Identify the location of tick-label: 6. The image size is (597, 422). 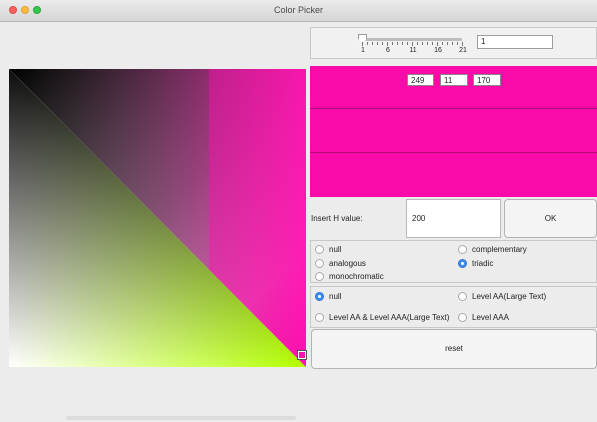
(388, 50).